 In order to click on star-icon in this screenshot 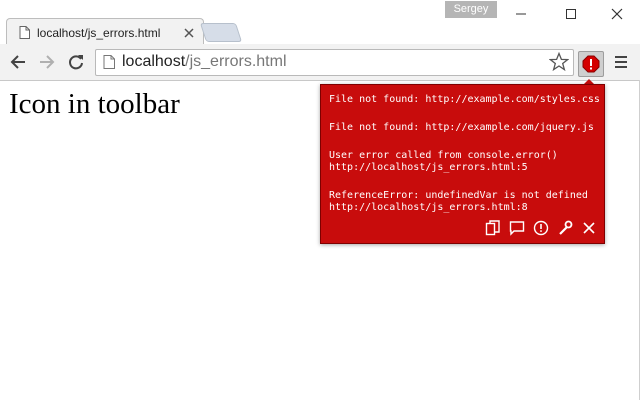, I will do `click(559, 62)`.